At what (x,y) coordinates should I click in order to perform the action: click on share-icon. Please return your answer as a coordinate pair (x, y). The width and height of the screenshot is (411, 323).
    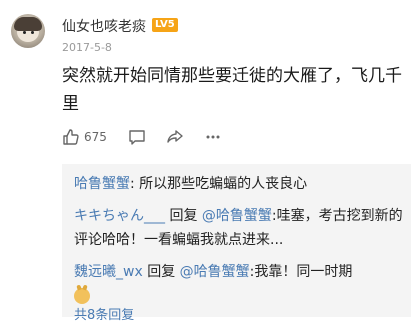
    Looking at the image, I should click on (175, 137).